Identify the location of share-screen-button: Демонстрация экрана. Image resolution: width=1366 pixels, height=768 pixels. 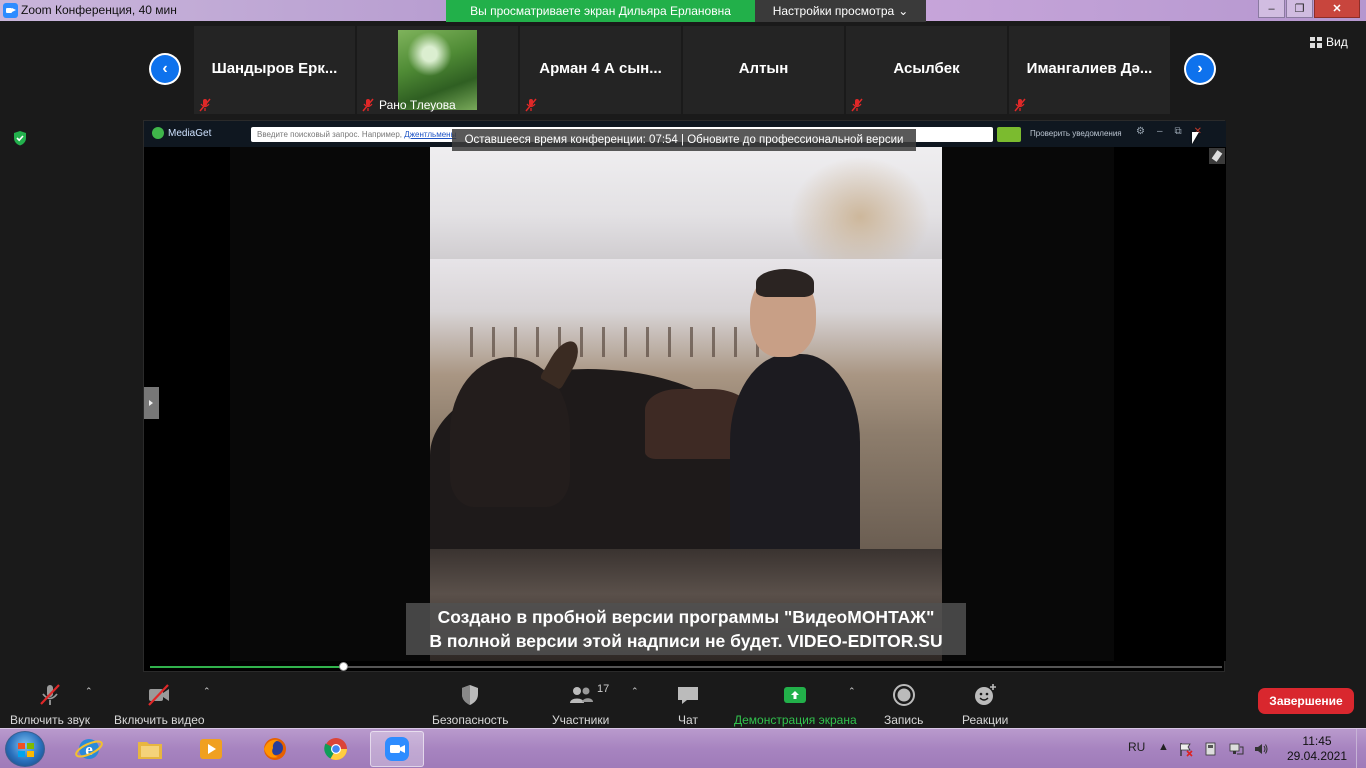
(795, 705).